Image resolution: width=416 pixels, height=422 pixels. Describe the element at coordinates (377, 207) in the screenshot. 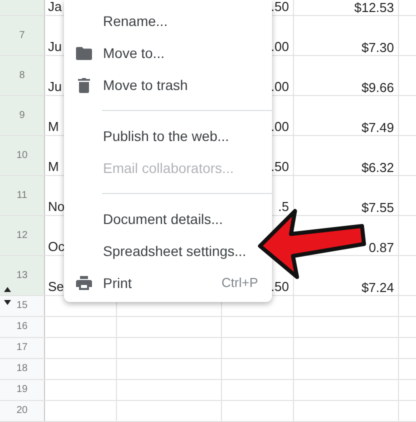

I see `table-cell: $7.55` at that location.